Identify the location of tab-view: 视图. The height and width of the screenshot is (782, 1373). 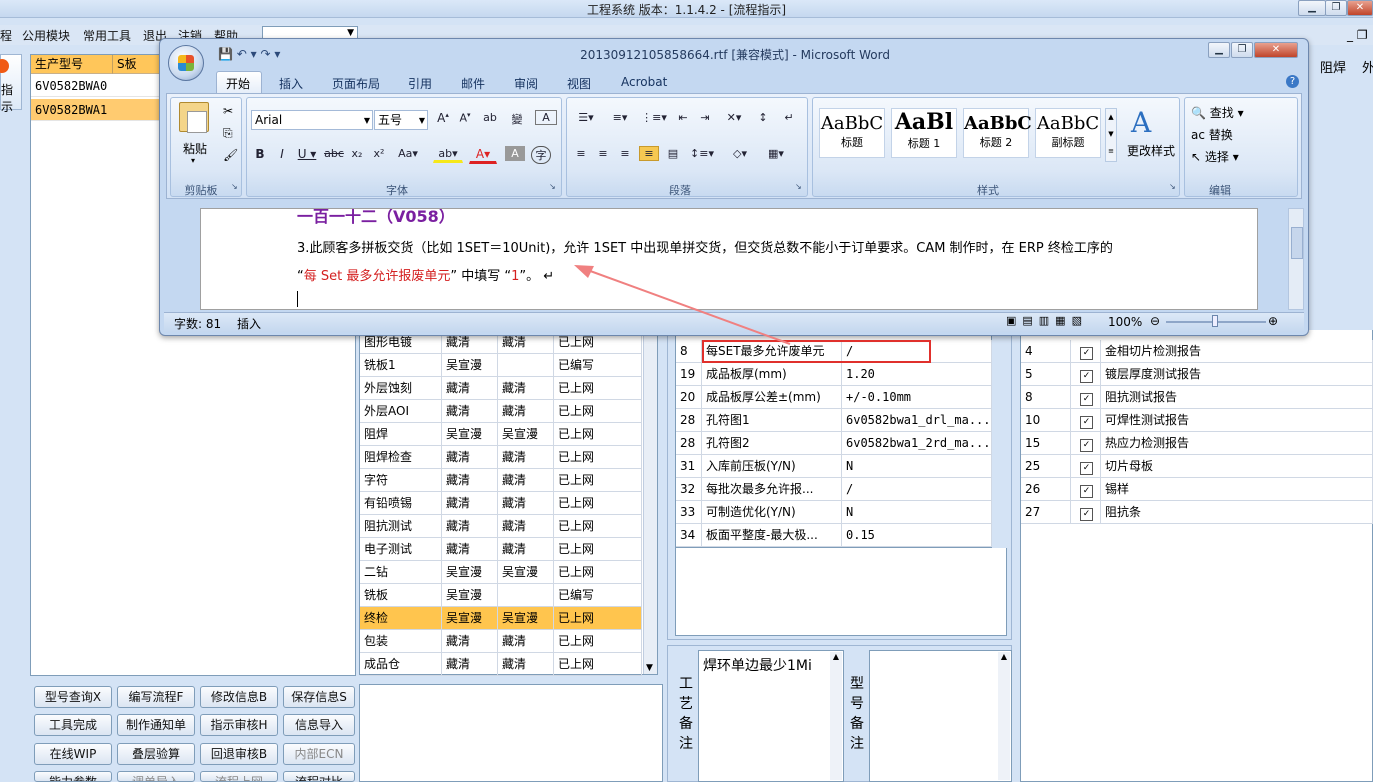
(579, 83).